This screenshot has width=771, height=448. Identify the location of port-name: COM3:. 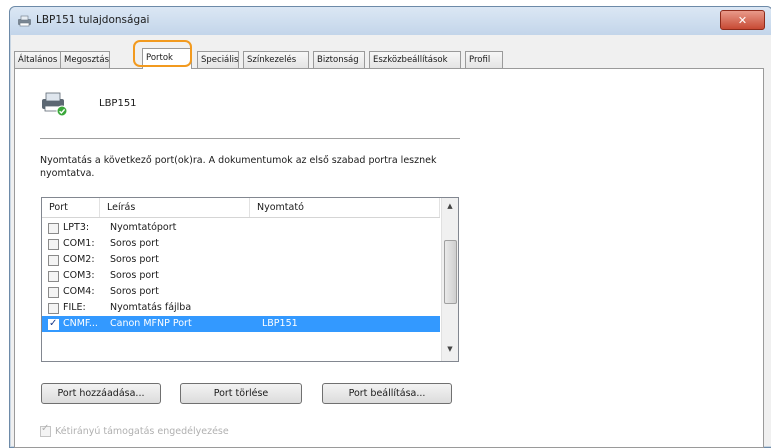
(79, 275).